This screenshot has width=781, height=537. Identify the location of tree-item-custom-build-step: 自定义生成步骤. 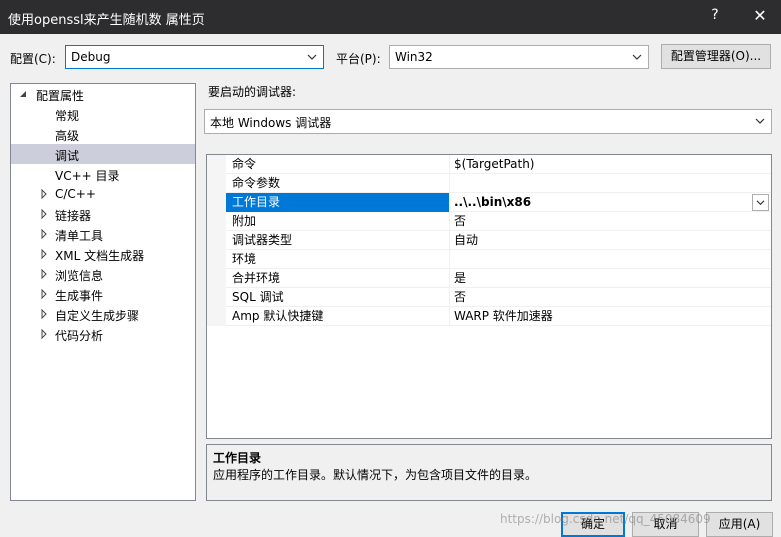
(103, 314).